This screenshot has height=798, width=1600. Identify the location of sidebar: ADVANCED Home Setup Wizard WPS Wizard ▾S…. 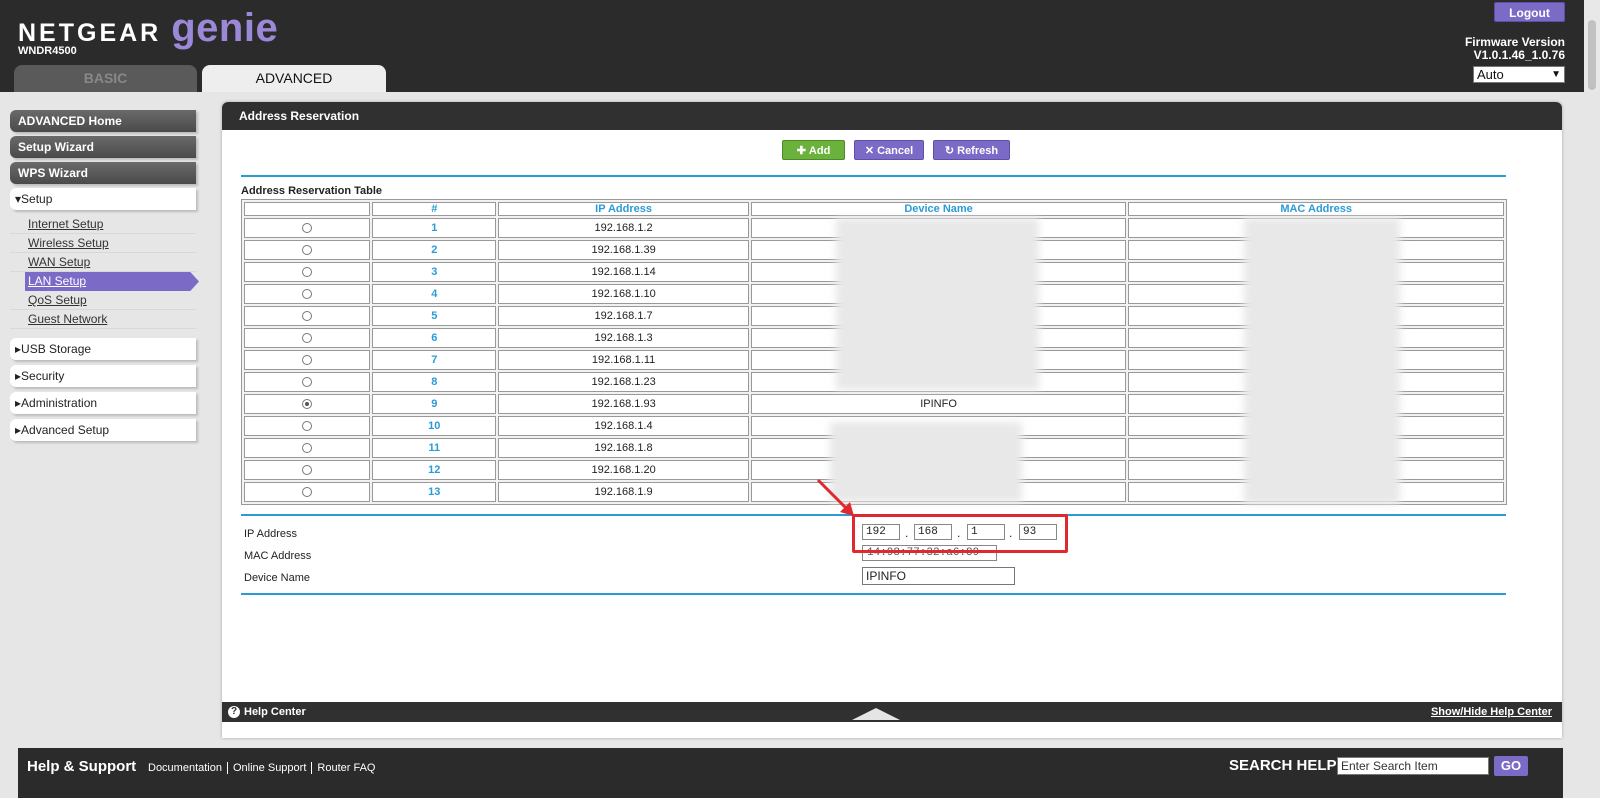
(104, 278).